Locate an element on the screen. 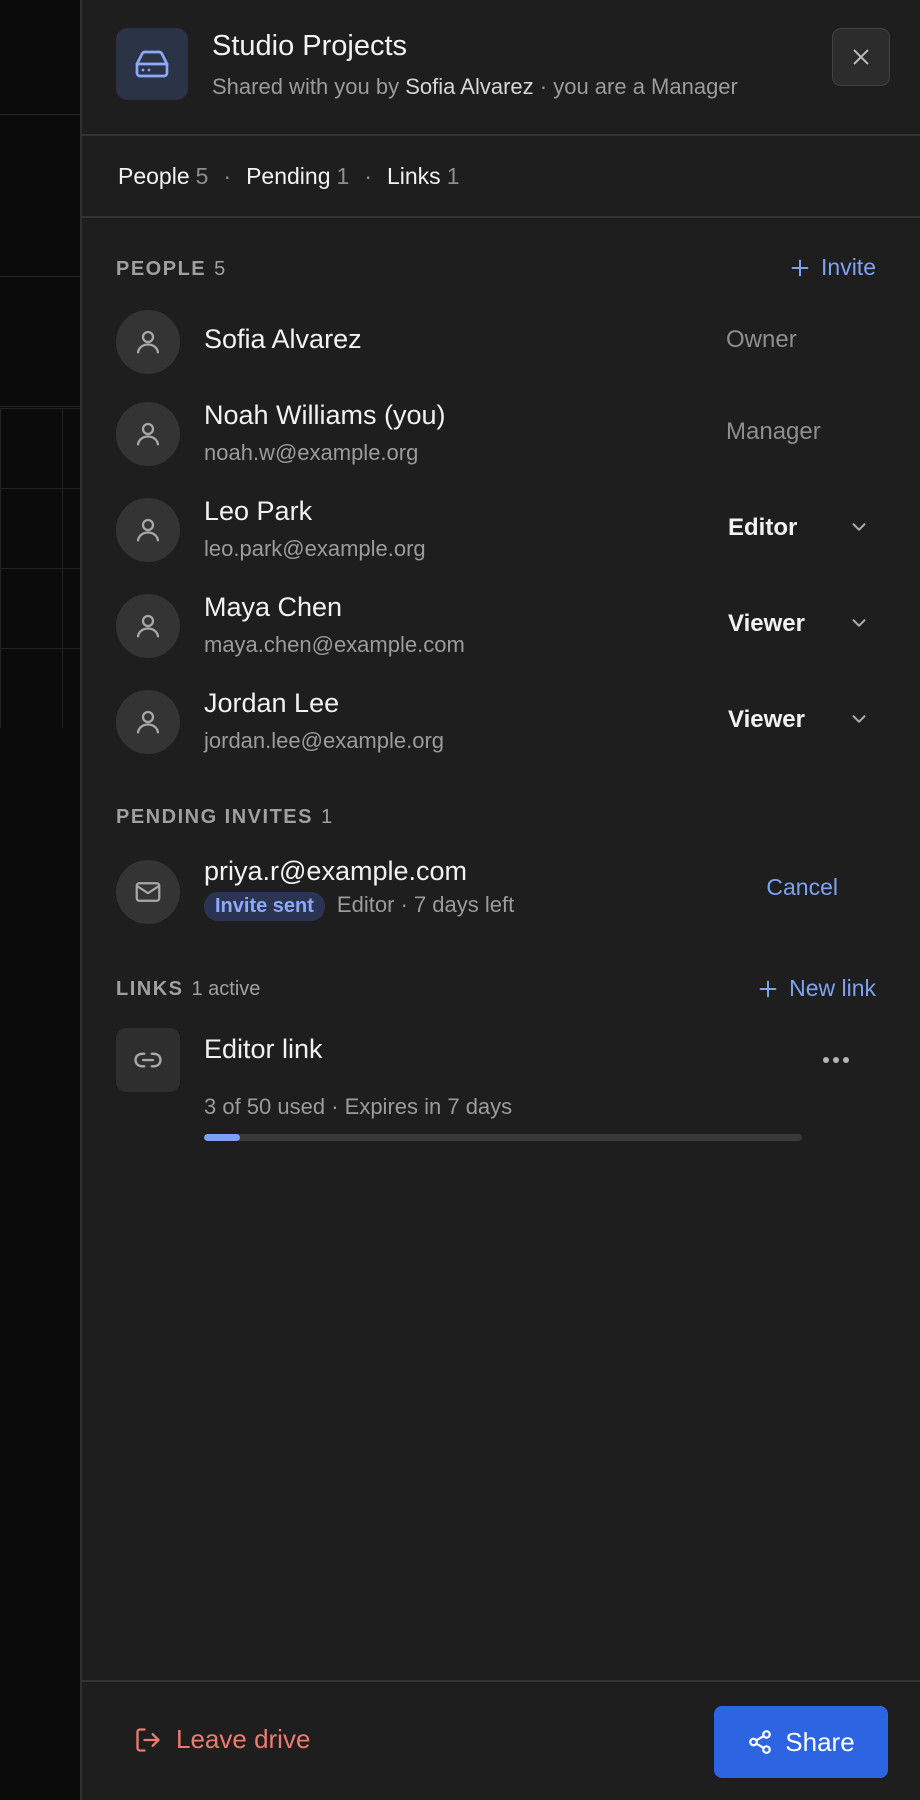 This screenshot has height=1800, width=920. log-out-icon is located at coordinates (148, 1739).